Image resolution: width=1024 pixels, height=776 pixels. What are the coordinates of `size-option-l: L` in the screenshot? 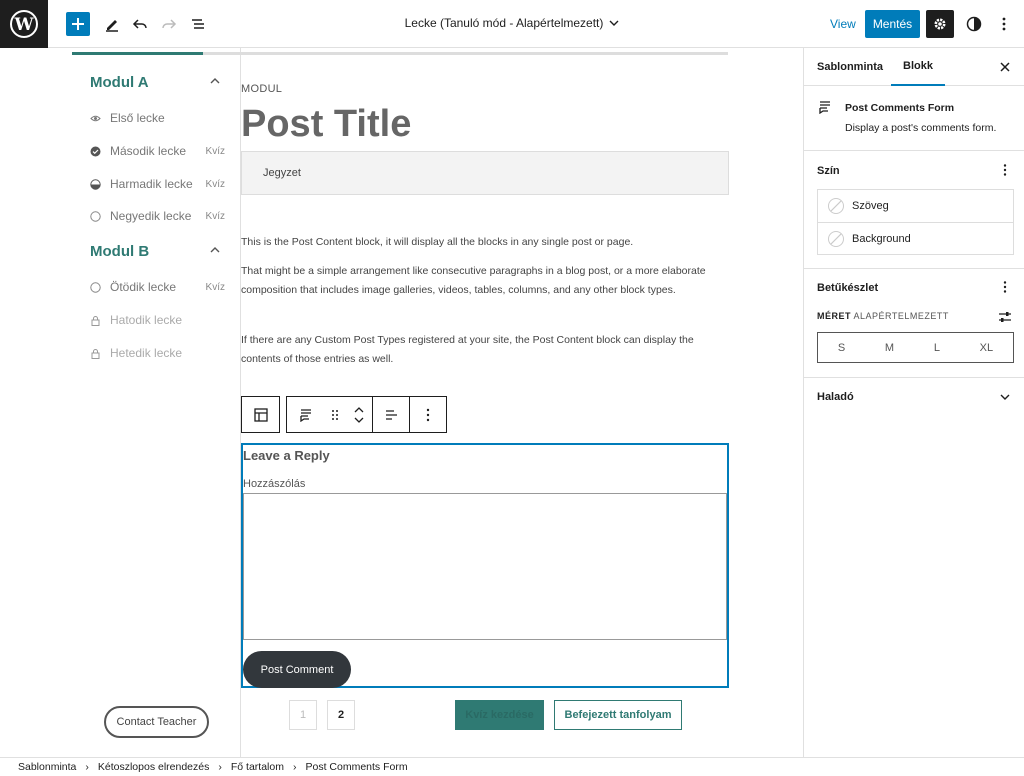 It's located at (937, 348).